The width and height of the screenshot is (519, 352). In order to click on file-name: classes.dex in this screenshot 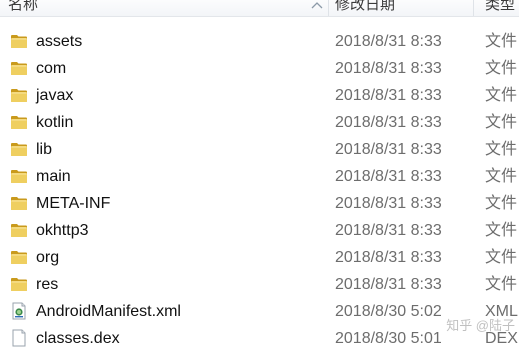, I will do `click(78, 338)`.